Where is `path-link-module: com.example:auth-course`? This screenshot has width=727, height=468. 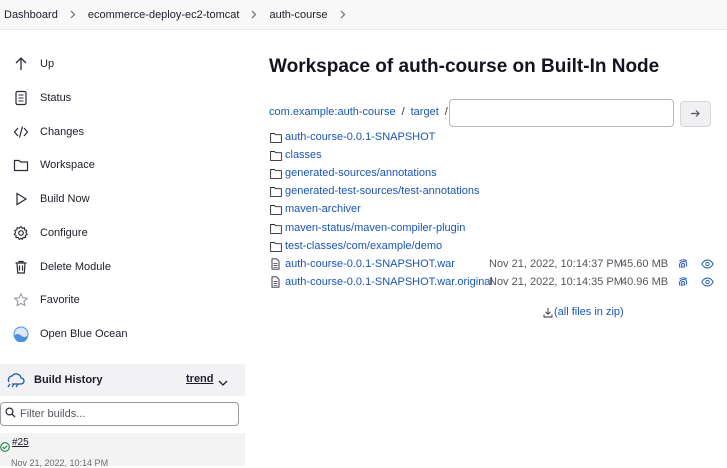 path-link-module: com.example:auth-course is located at coordinates (332, 112).